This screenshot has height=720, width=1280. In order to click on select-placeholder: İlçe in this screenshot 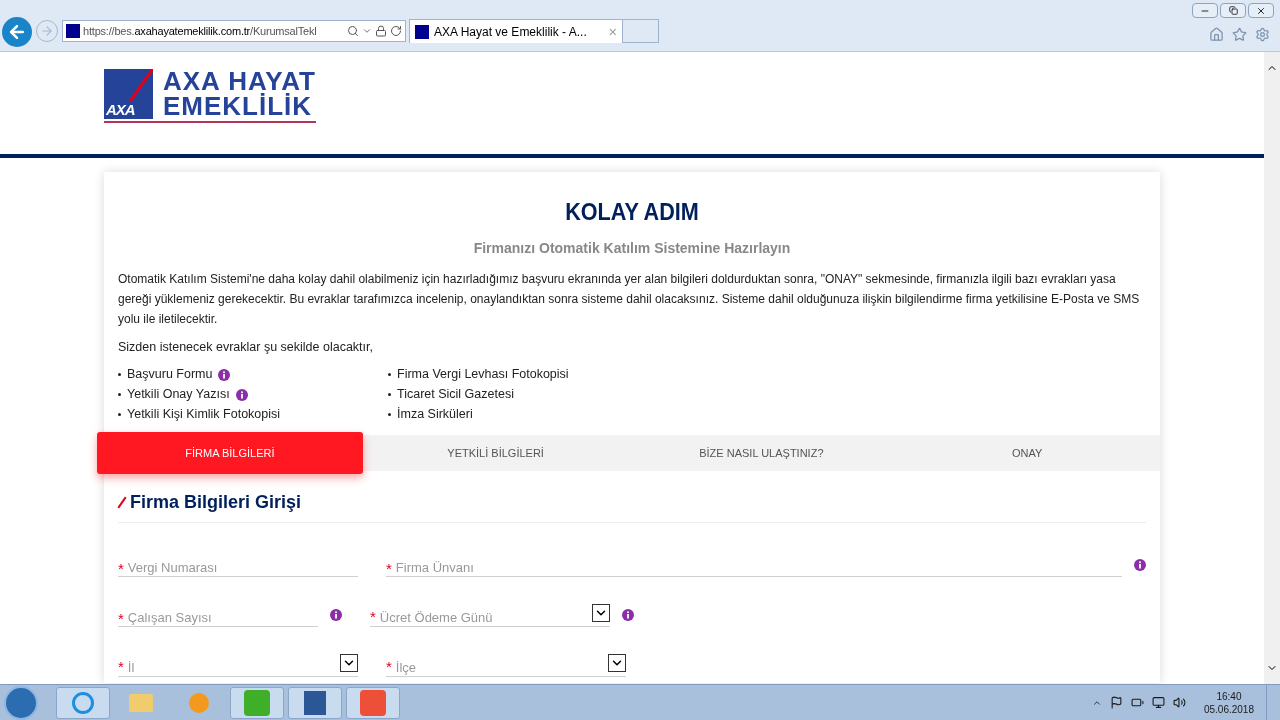, I will do `click(406, 668)`.